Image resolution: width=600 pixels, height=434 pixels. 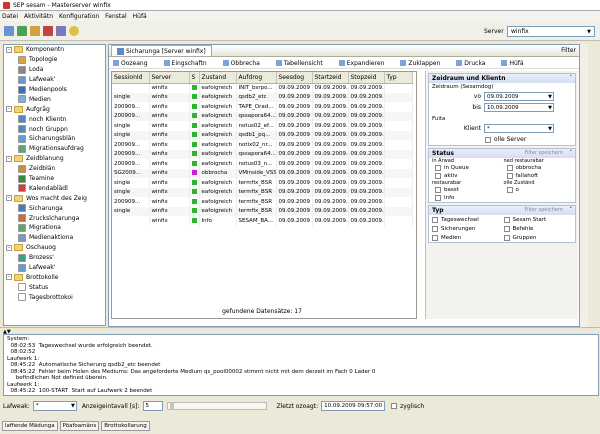 What do you see at coordinates (539, 219) in the screenshot?
I see `type-option: Sesam Start` at bounding box center [539, 219].